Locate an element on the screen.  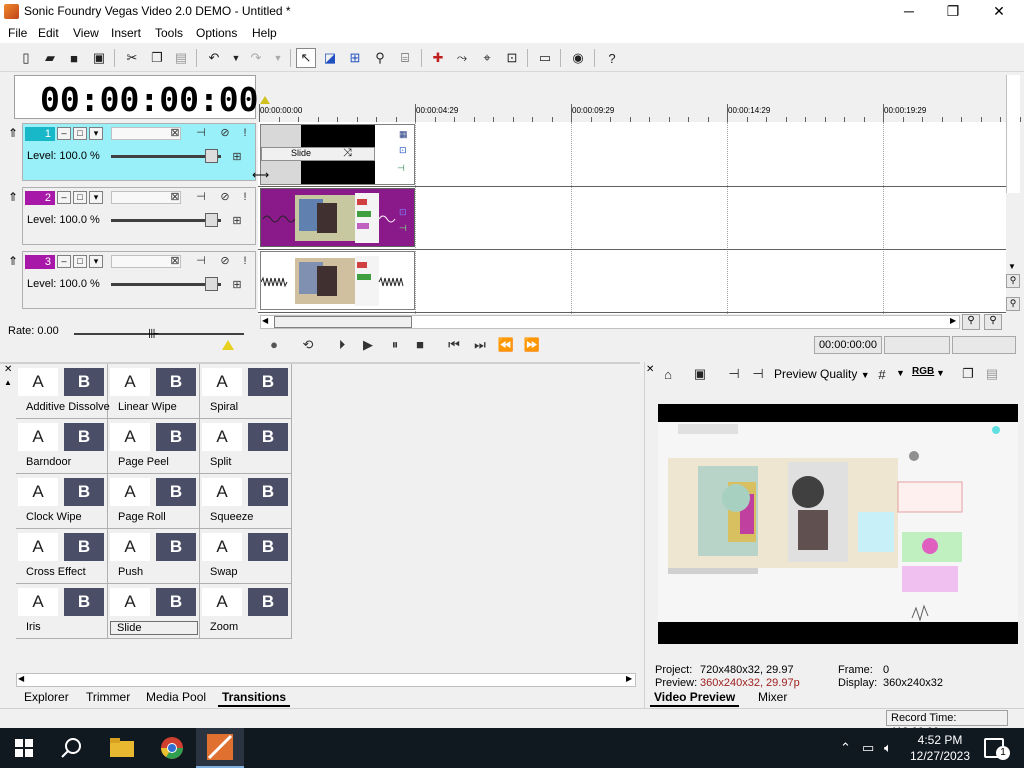
stop-icon: ■ is located at coordinates (420, 345).